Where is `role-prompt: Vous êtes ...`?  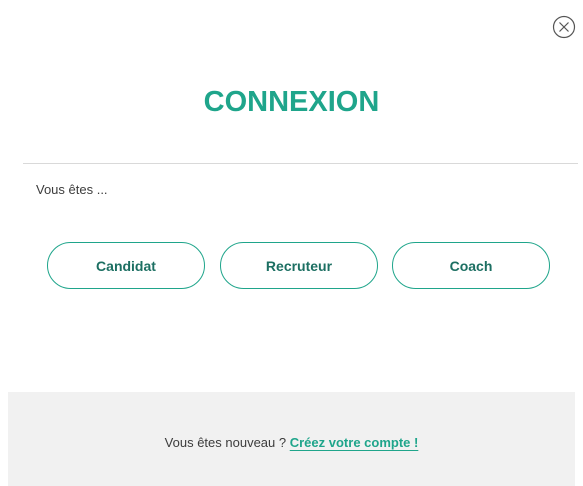 role-prompt: Vous êtes ... is located at coordinates (72, 189).